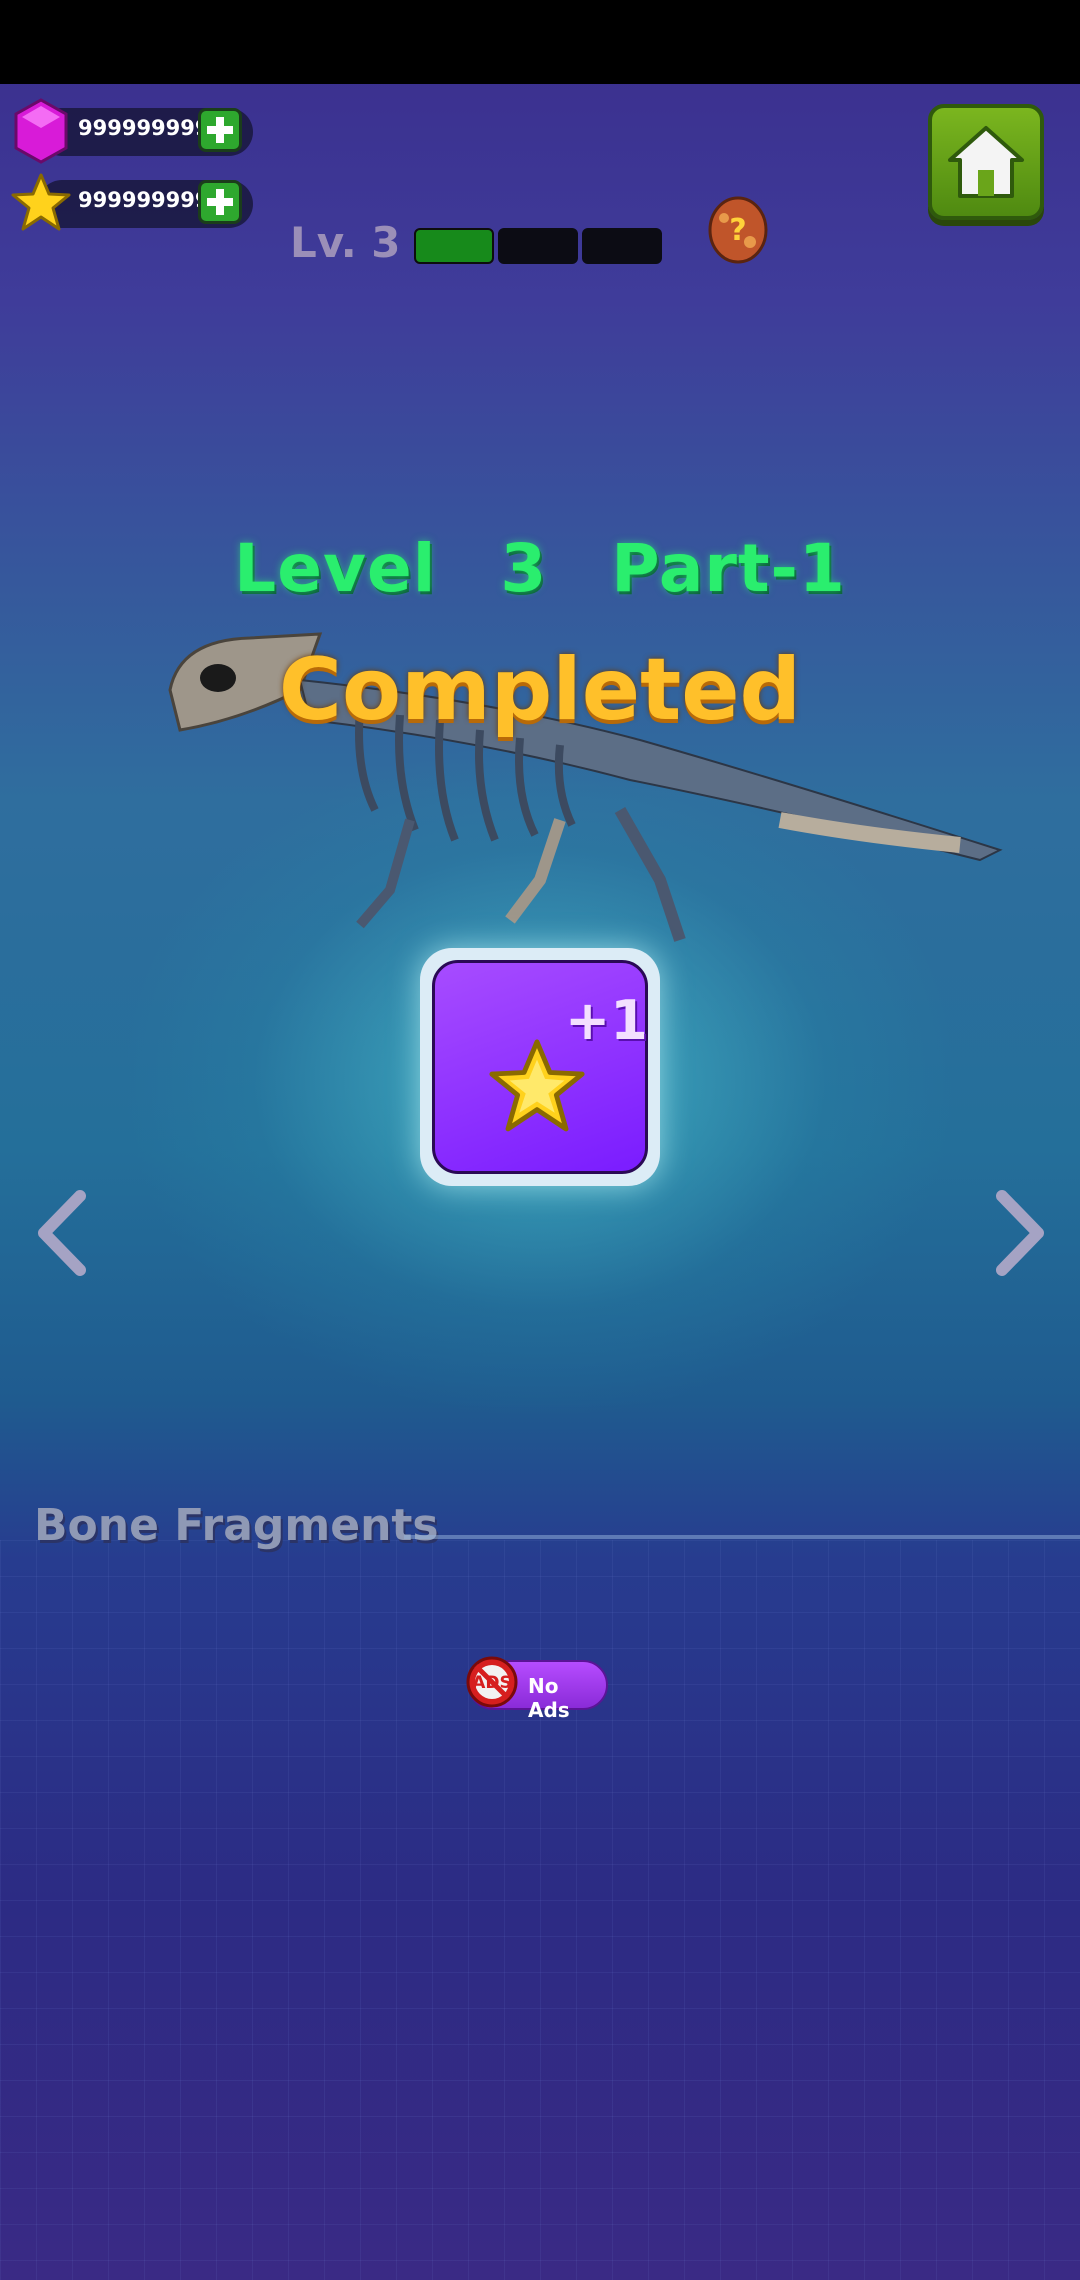  I want to click on player-level: Lv. 3, so click(345, 242).